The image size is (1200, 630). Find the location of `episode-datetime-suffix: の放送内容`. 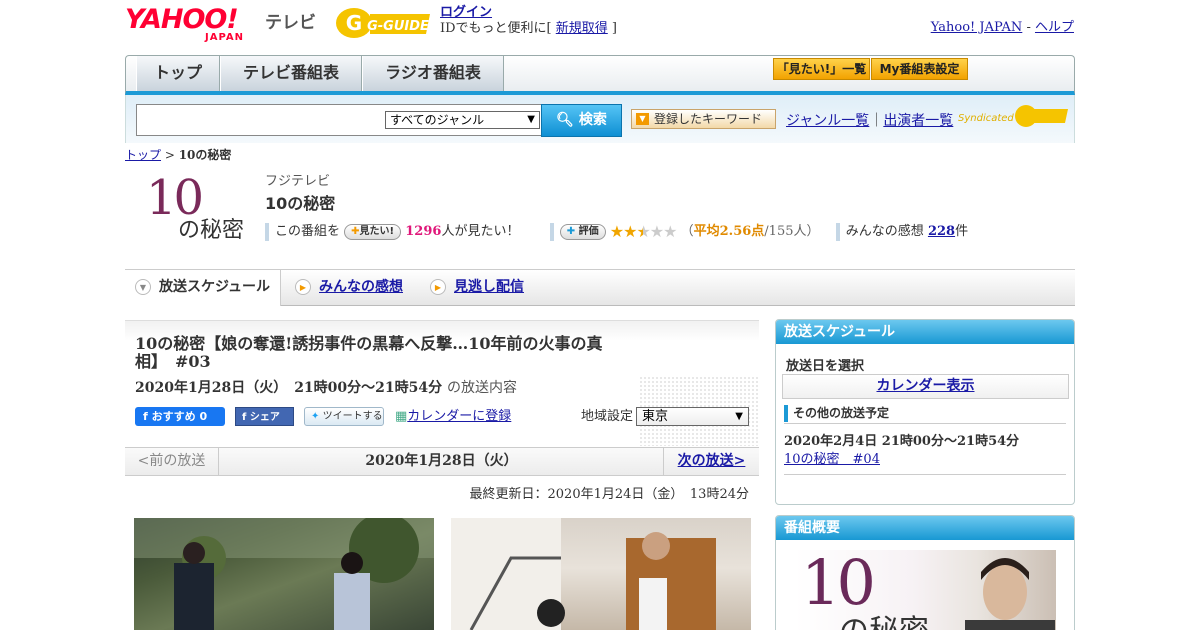

episode-datetime-suffix: の放送内容 is located at coordinates (482, 388).